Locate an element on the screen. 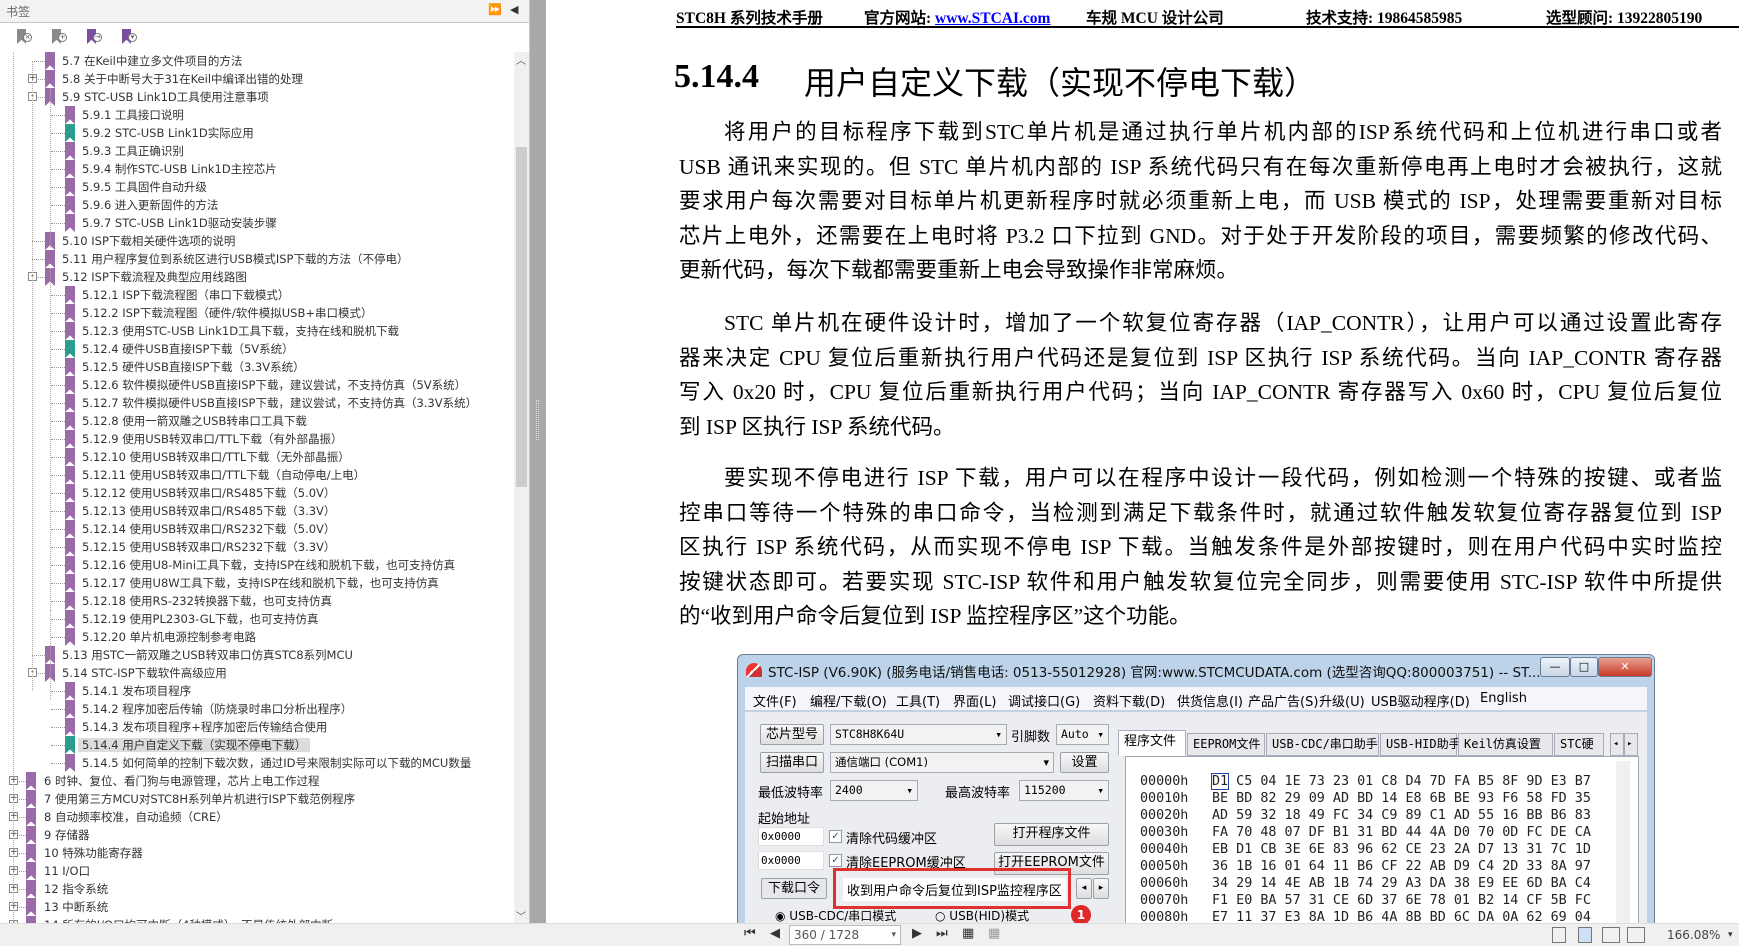 This screenshot has height=946, width=1739. bookmark-item: 5.9.6 进入更新固件的方法 is located at coordinates (256, 205).